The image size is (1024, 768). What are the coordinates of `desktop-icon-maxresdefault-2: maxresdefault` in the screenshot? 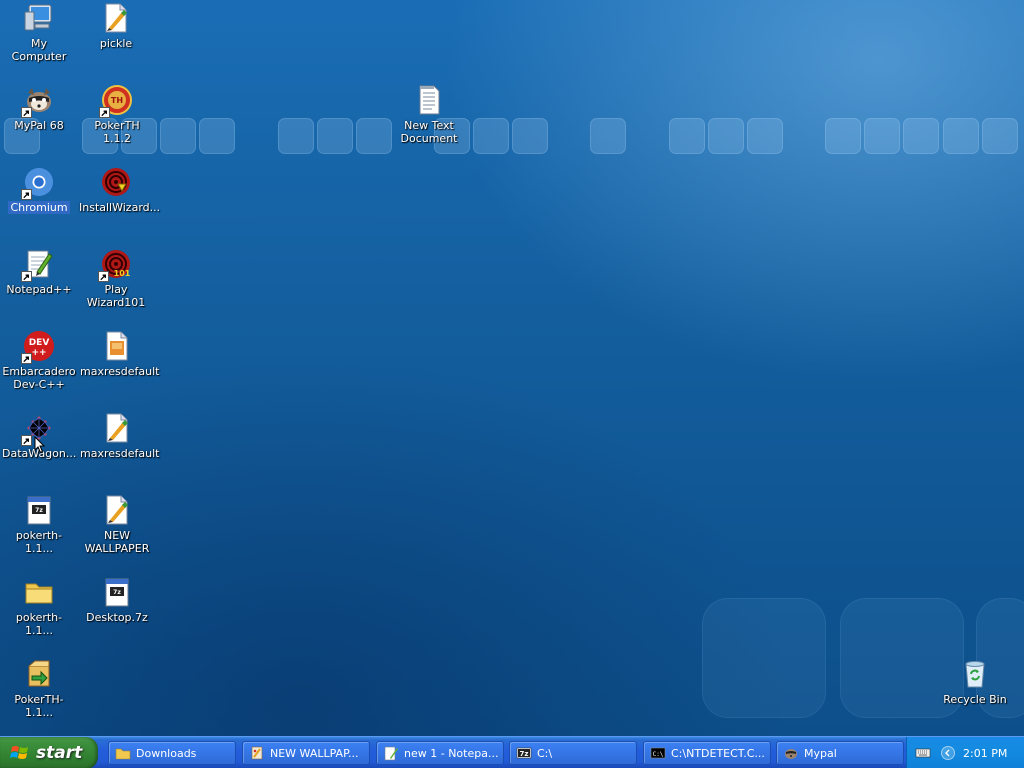 It's located at (119, 448).